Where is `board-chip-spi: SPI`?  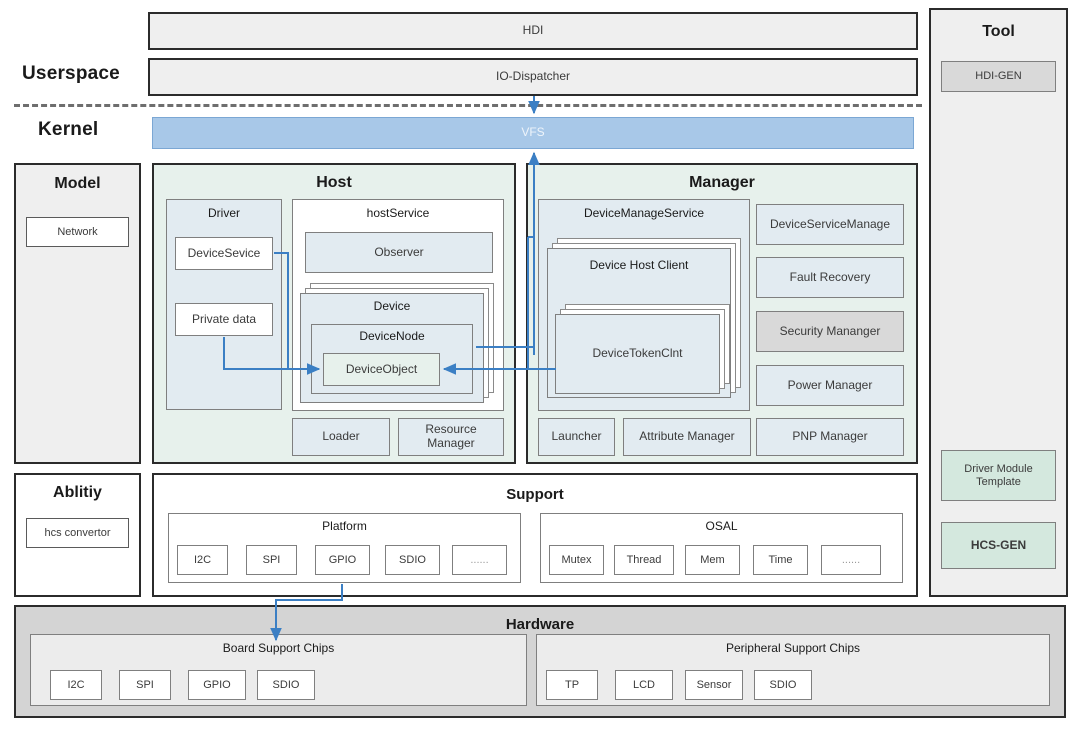 board-chip-spi: SPI is located at coordinates (145, 685).